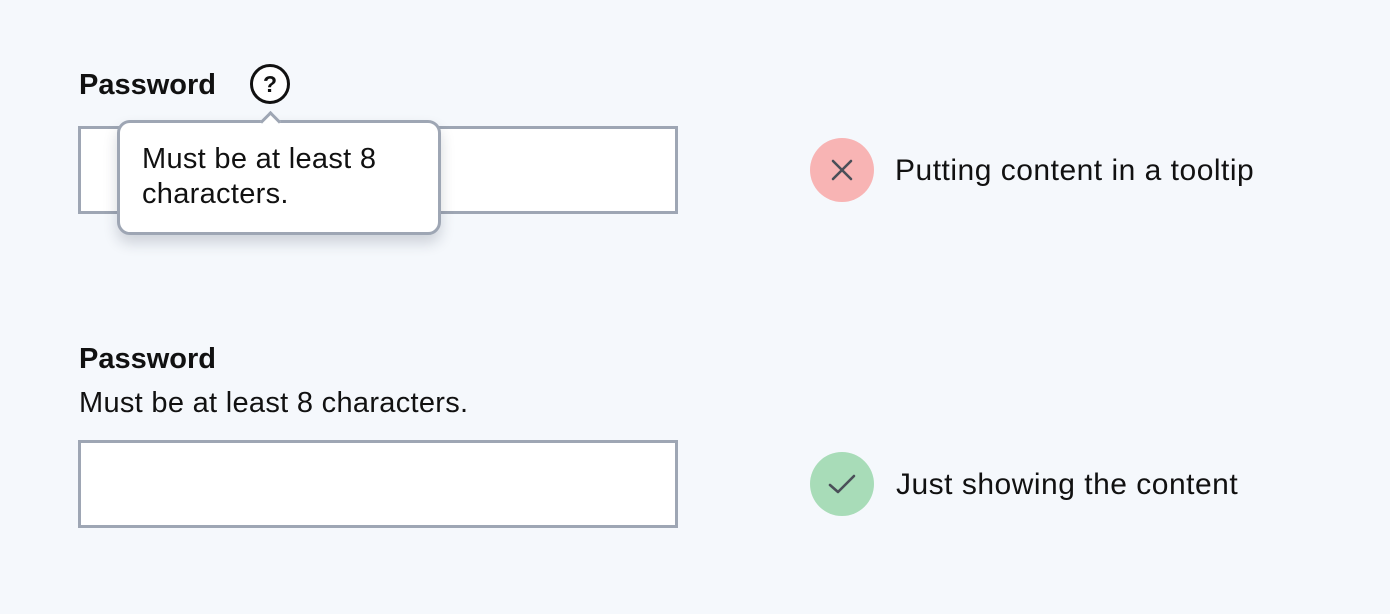 Image resolution: width=1390 pixels, height=614 pixels. I want to click on checkmark-icon, so click(842, 484).